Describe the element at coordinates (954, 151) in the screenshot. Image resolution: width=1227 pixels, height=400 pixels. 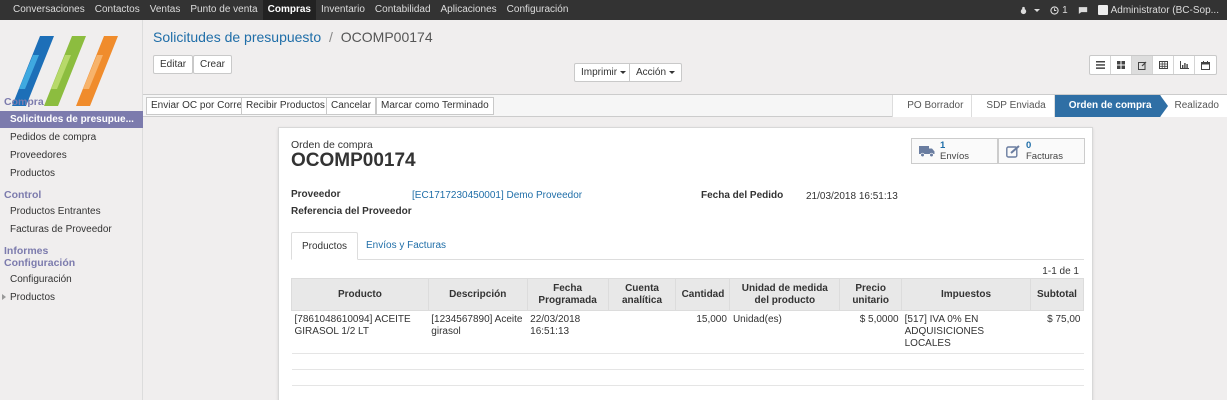
I see `envios-smart-button: 1 Envíos` at that location.